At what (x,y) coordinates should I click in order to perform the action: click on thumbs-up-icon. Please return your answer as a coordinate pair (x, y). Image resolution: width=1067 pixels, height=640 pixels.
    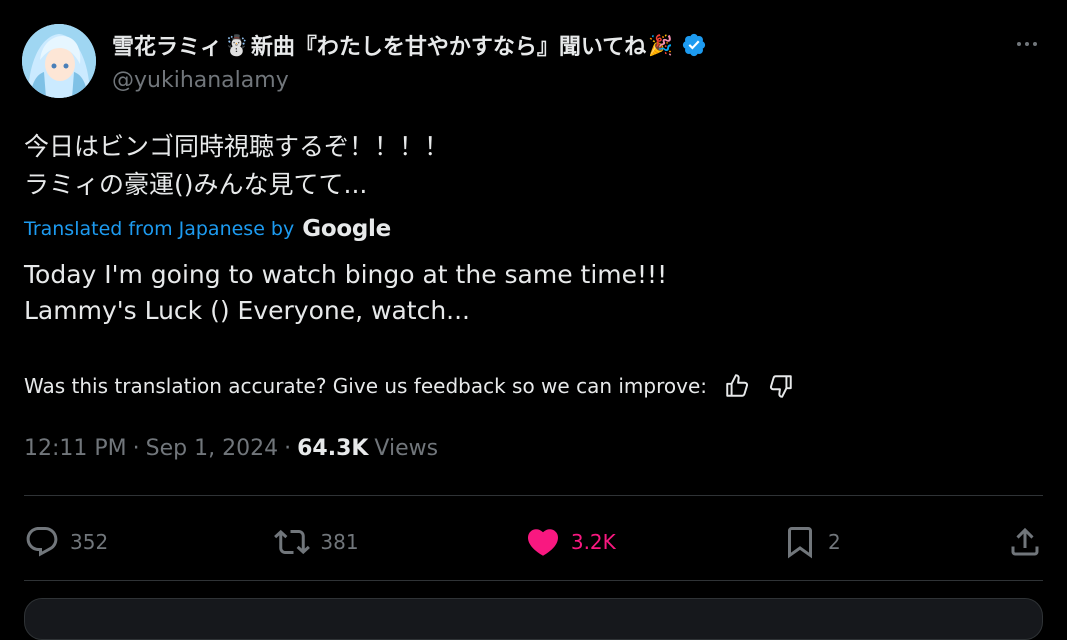
    Looking at the image, I should click on (737, 386).